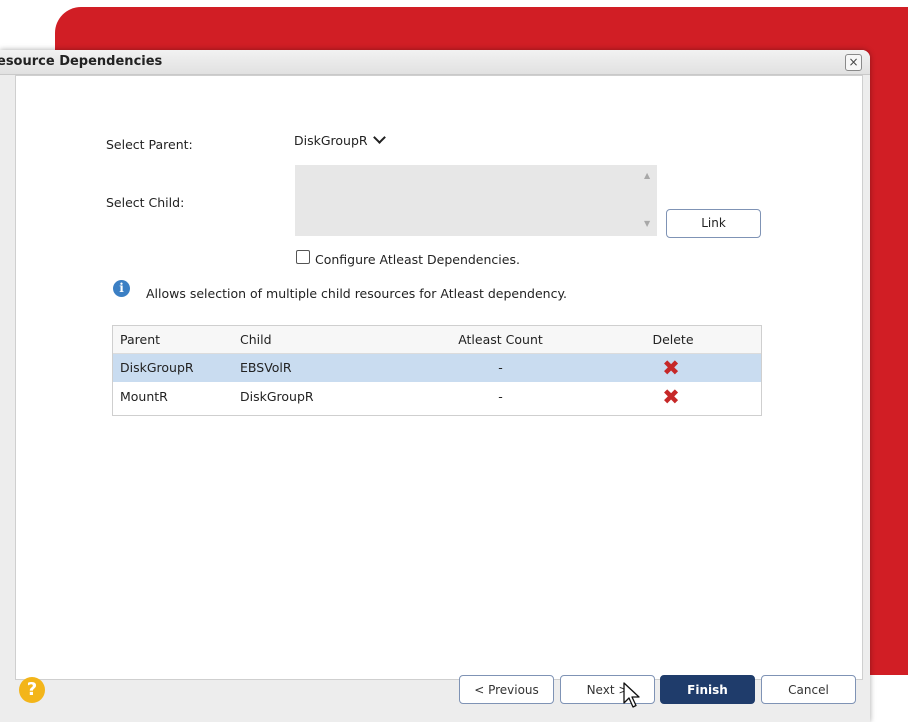 Image resolution: width=908 pixels, height=722 pixels. Describe the element at coordinates (140, 339) in the screenshot. I see `header-parent: Parent` at that location.